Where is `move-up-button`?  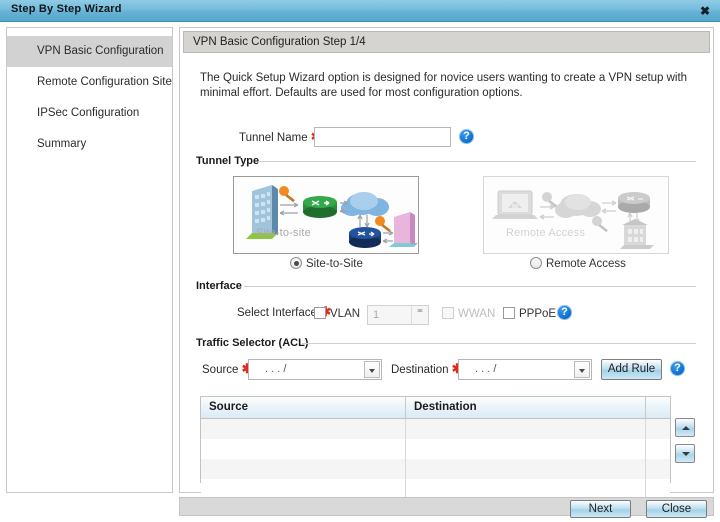 move-up-button is located at coordinates (685, 427).